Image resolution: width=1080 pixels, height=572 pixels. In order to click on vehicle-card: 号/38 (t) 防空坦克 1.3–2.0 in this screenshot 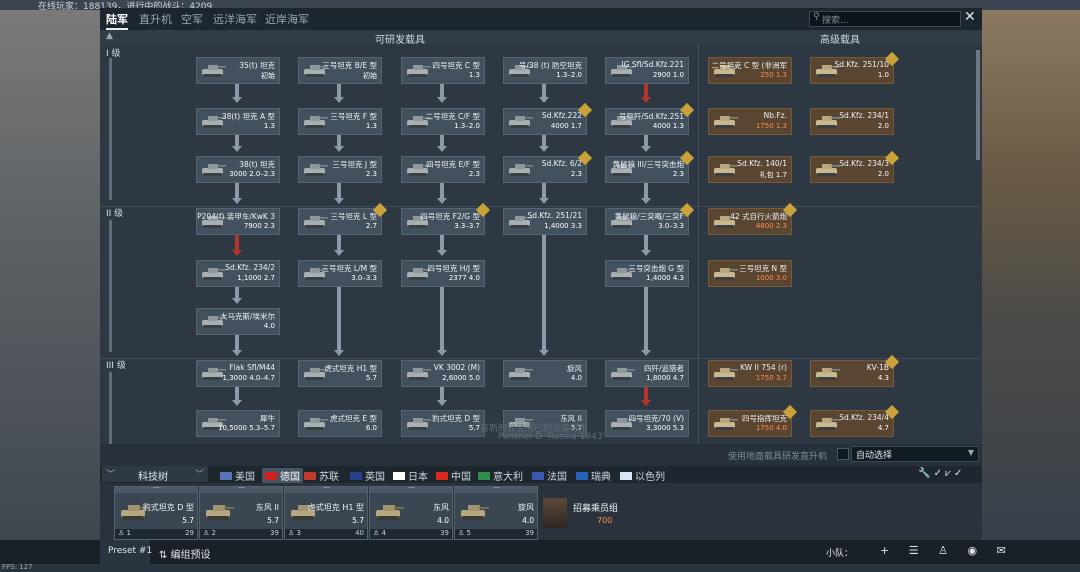, I will do `click(545, 70)`.